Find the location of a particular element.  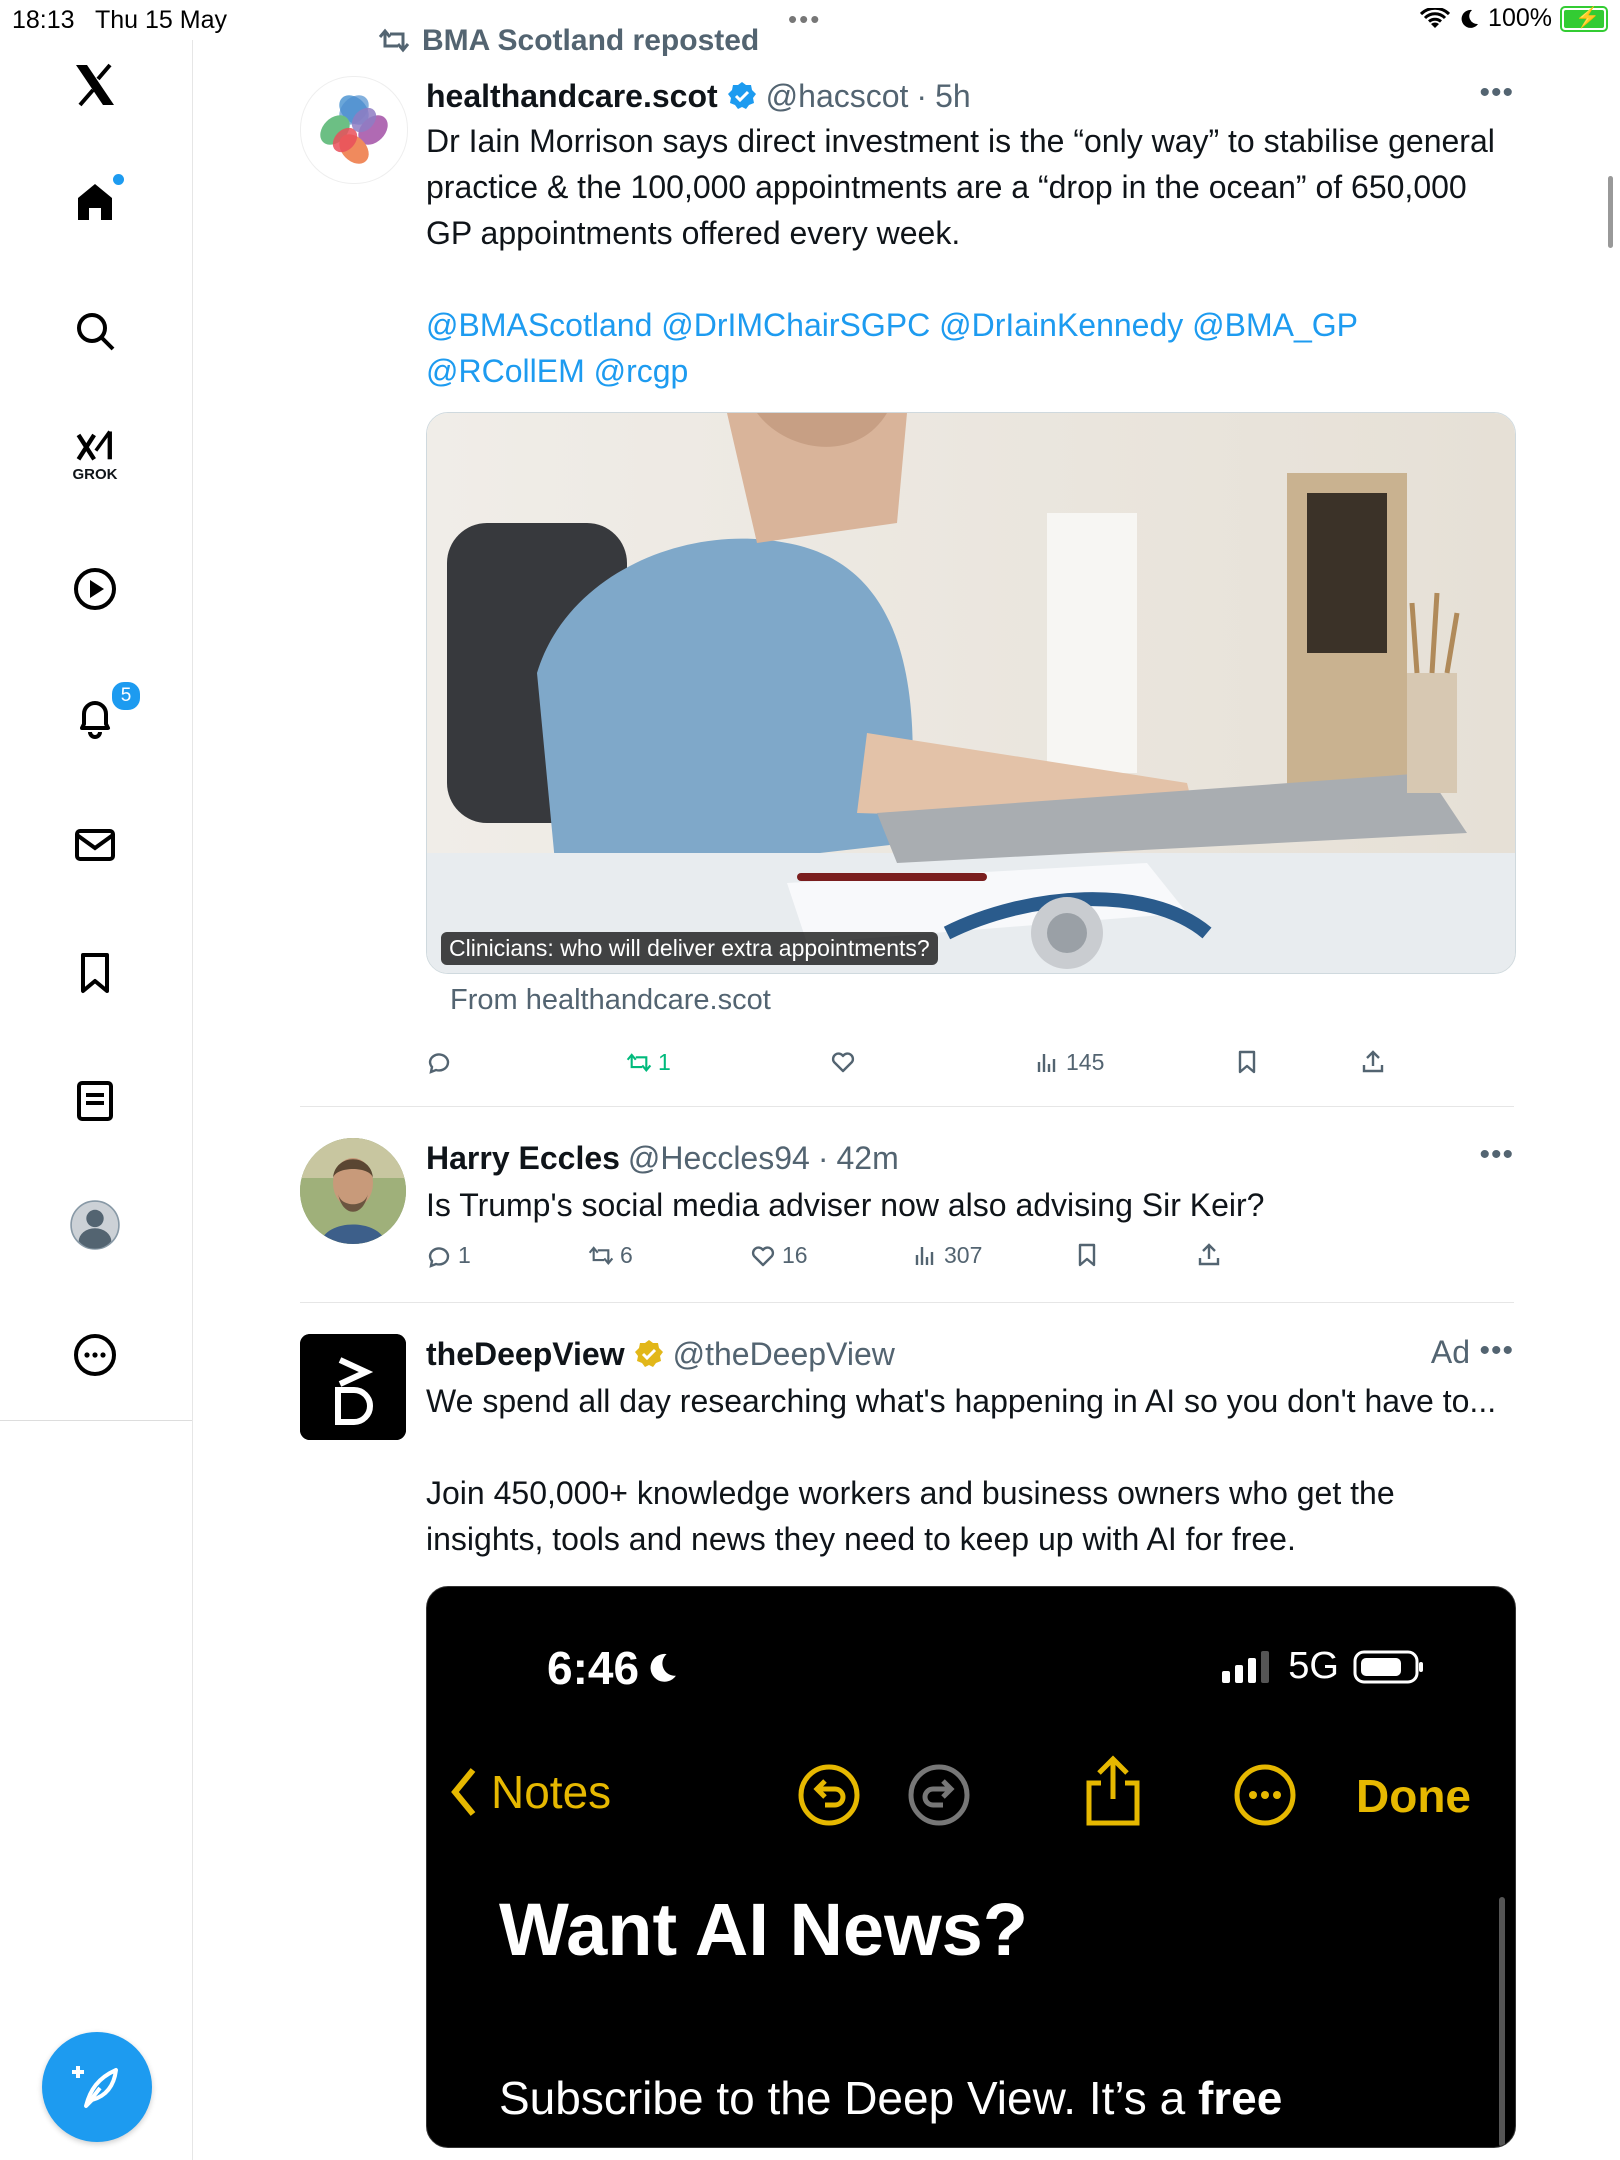

media-subline-bold: free is located at coordinates (1240, 2098).